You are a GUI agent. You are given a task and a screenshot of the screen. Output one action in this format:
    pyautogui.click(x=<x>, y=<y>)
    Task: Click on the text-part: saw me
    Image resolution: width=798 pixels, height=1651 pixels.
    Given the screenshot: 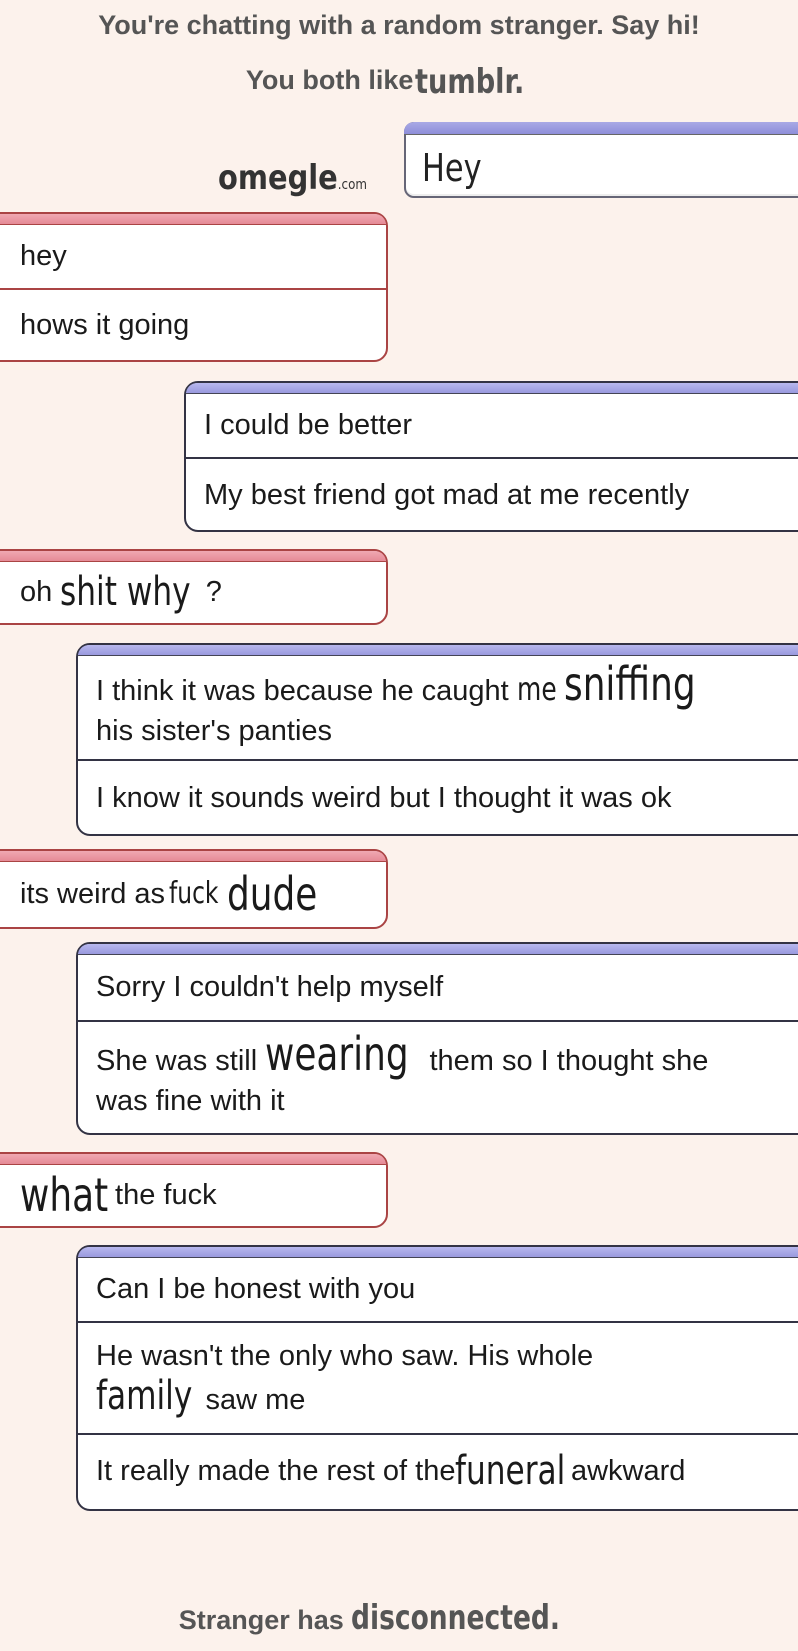 What is the action you would take?
    pyautogui.click(x=255, y=1400)
    